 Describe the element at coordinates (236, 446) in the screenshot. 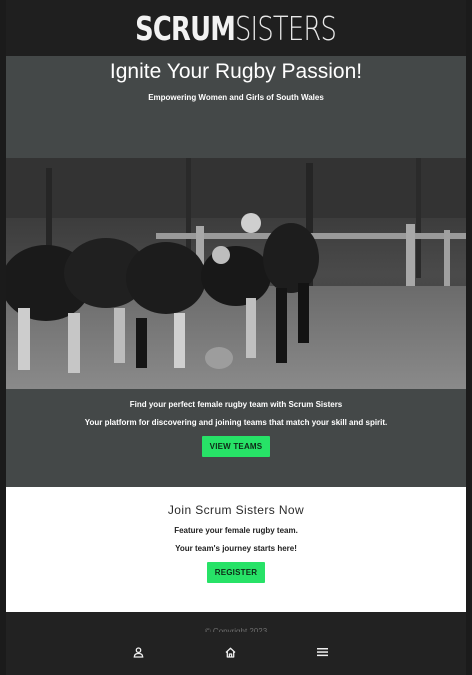

I see `view-teams-button: VIEW TEAMS` at that location.